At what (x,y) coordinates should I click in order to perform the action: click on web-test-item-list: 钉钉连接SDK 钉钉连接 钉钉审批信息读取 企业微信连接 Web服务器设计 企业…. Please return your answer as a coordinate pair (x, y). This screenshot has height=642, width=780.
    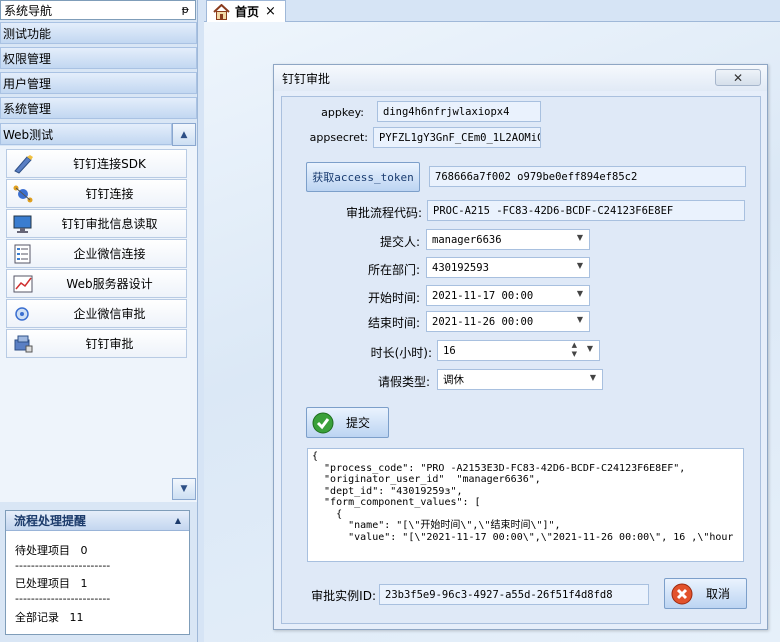
    Looking at the image, I should click on (98, 324).